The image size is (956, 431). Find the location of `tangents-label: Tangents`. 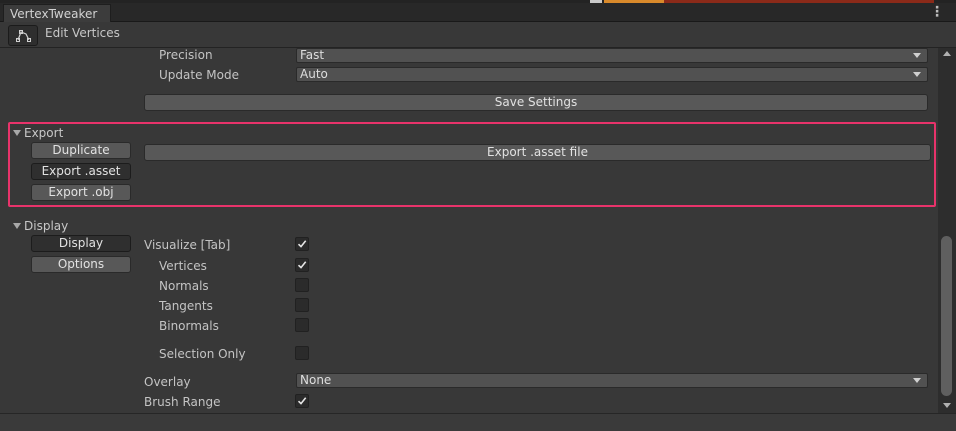

tangents-label: Tangents is located at coordinates (186, 306).